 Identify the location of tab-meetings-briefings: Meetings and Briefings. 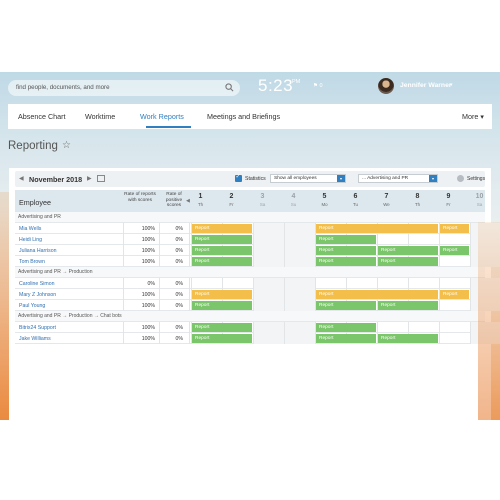
(243, 116).